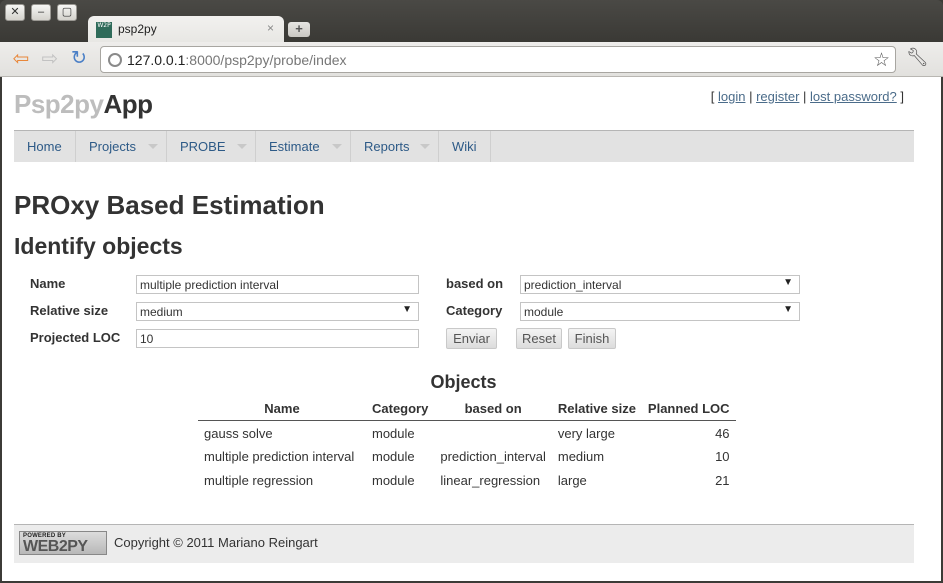 This screenshot has width=943, height=583. Describe the element at coordinates (853, 96) in the screenshot. I see `lost-password-link: lost password?` at that location.